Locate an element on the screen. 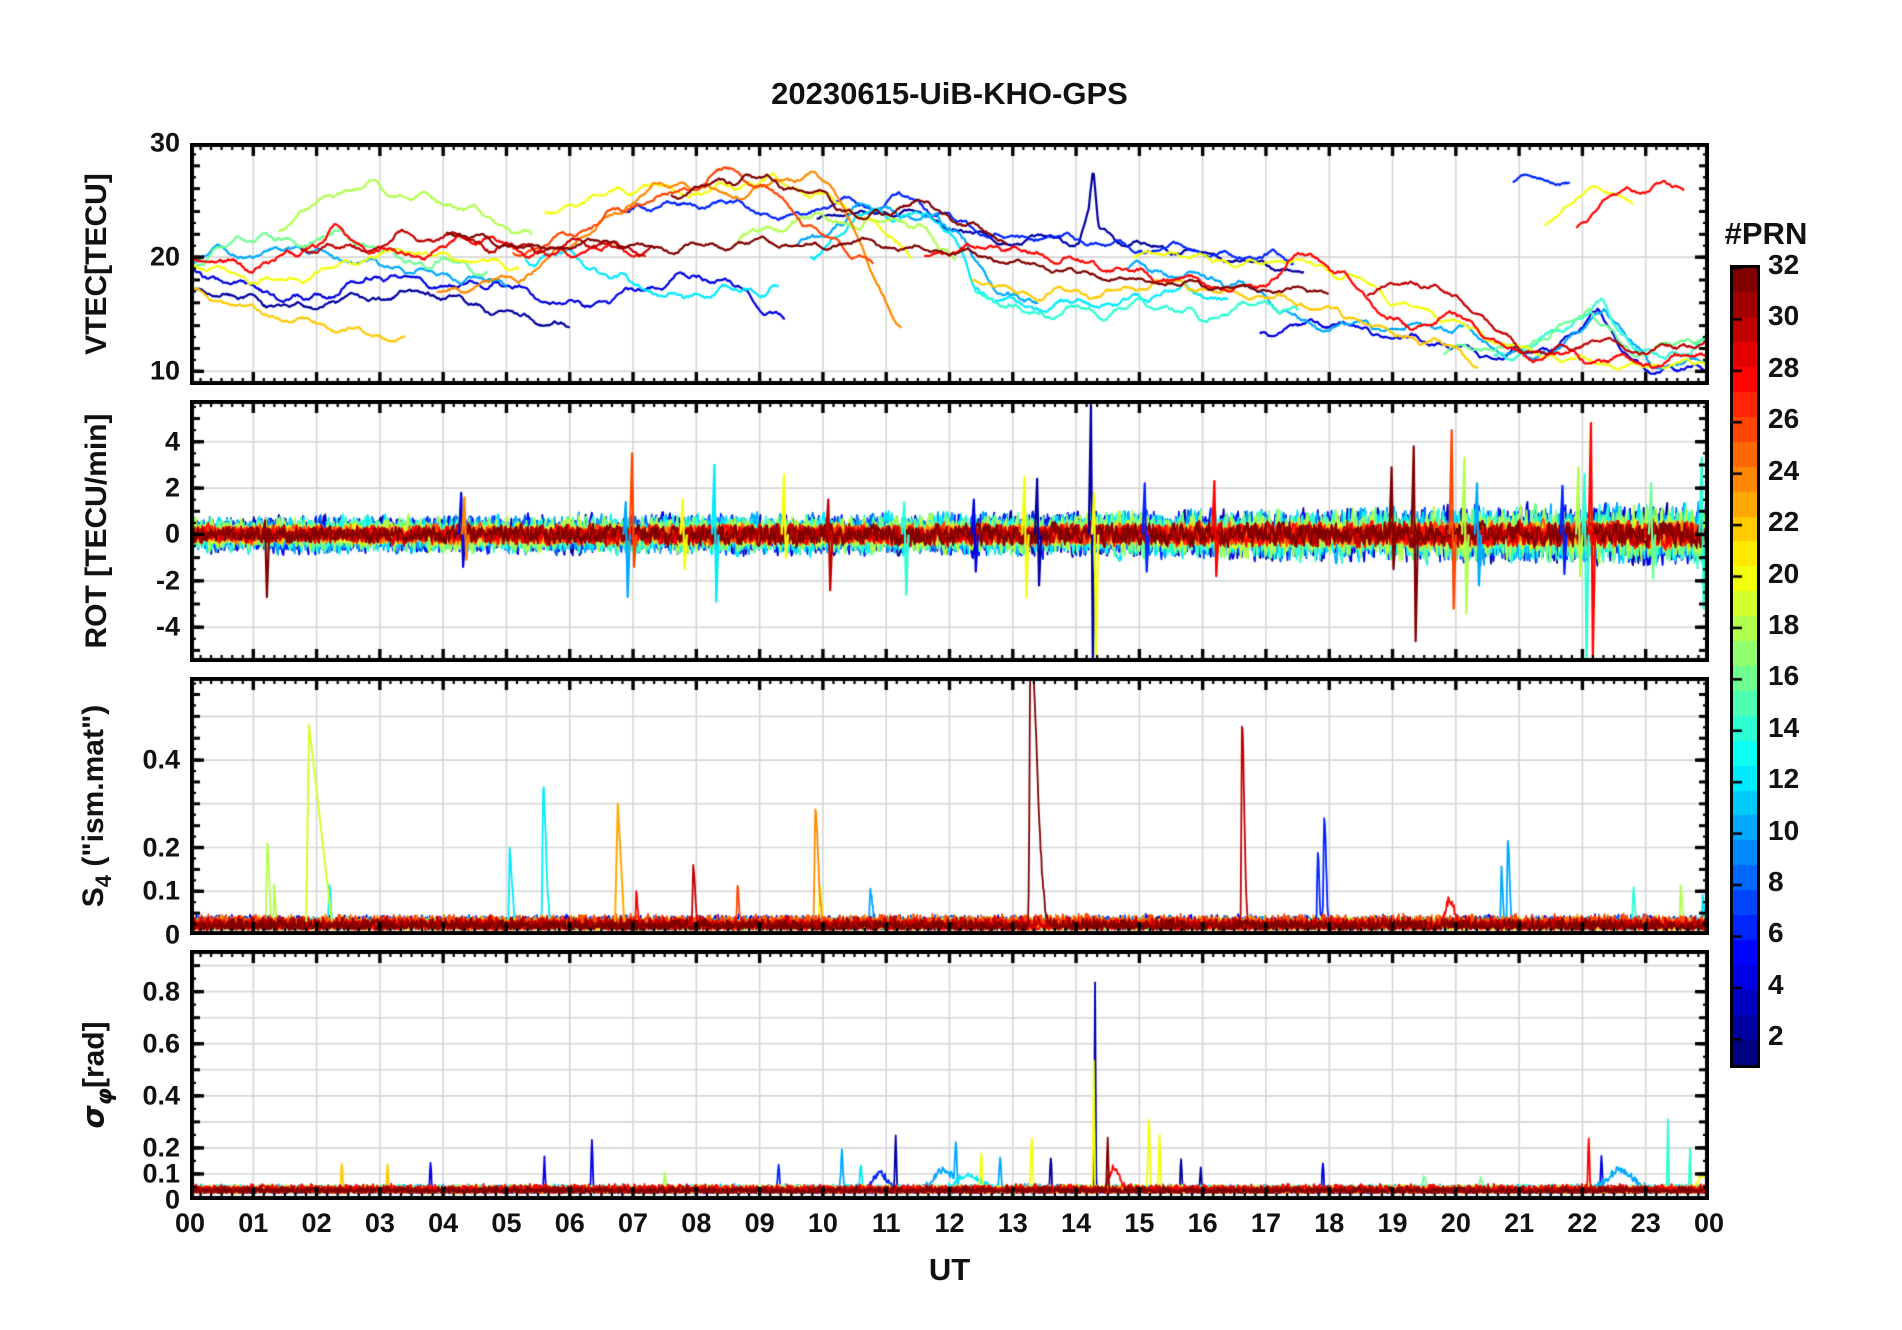  colorbar-tick-4: 4 is located at coordinates (1776, 984).